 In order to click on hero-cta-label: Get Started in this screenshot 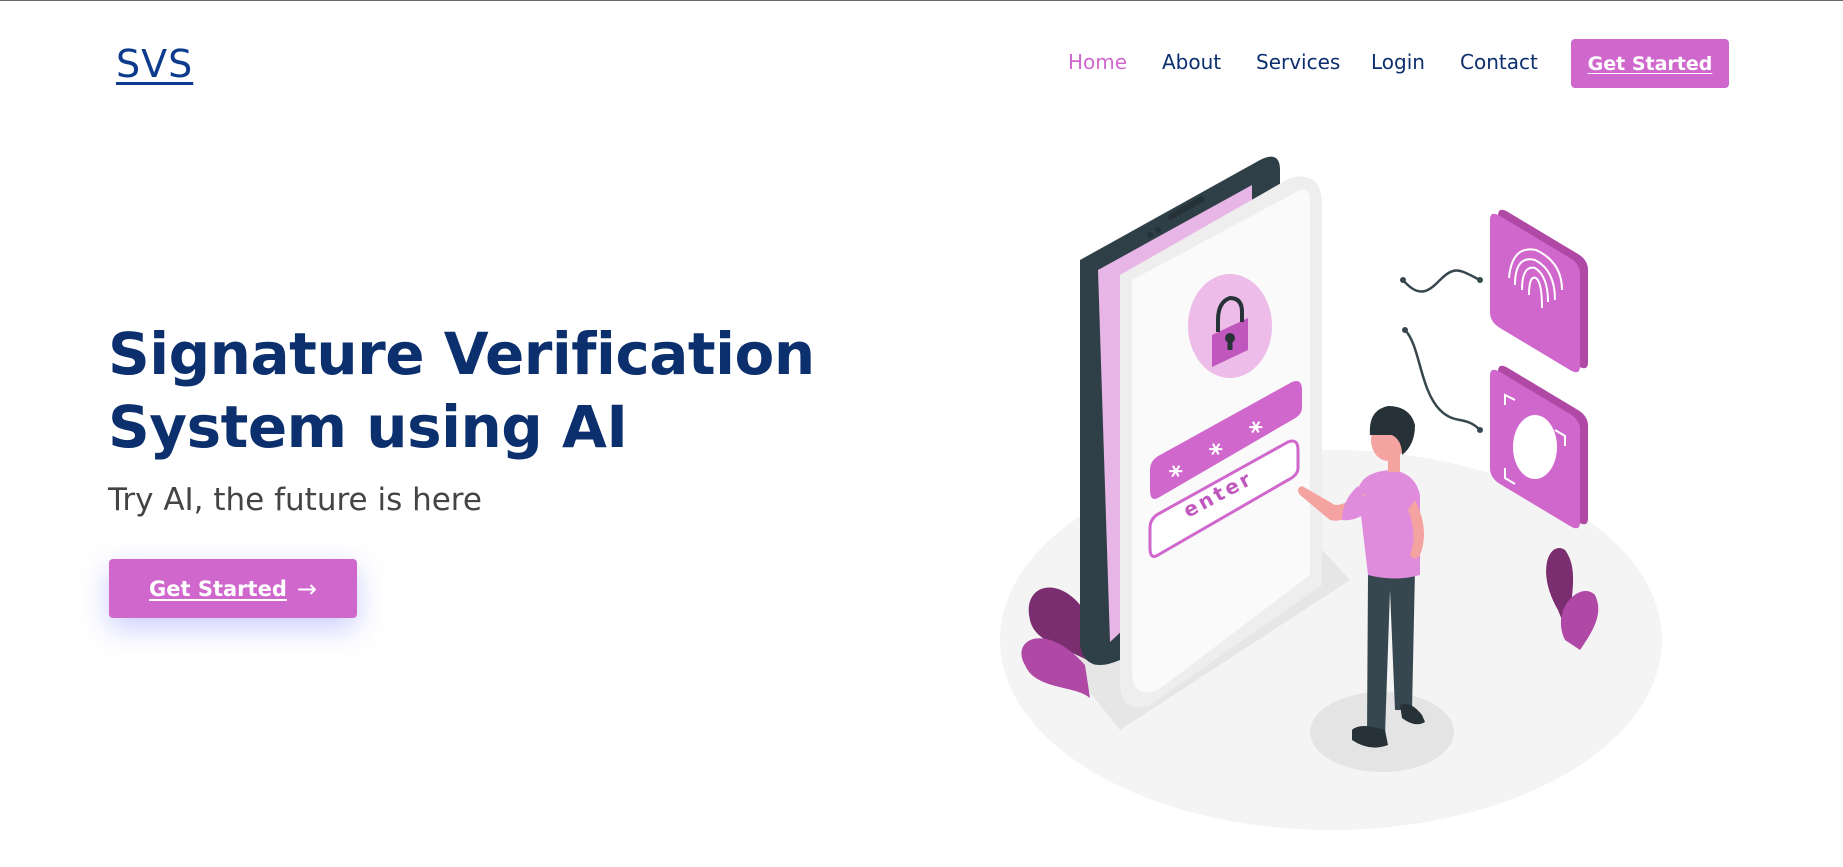, I will do `click(218, 588)`.